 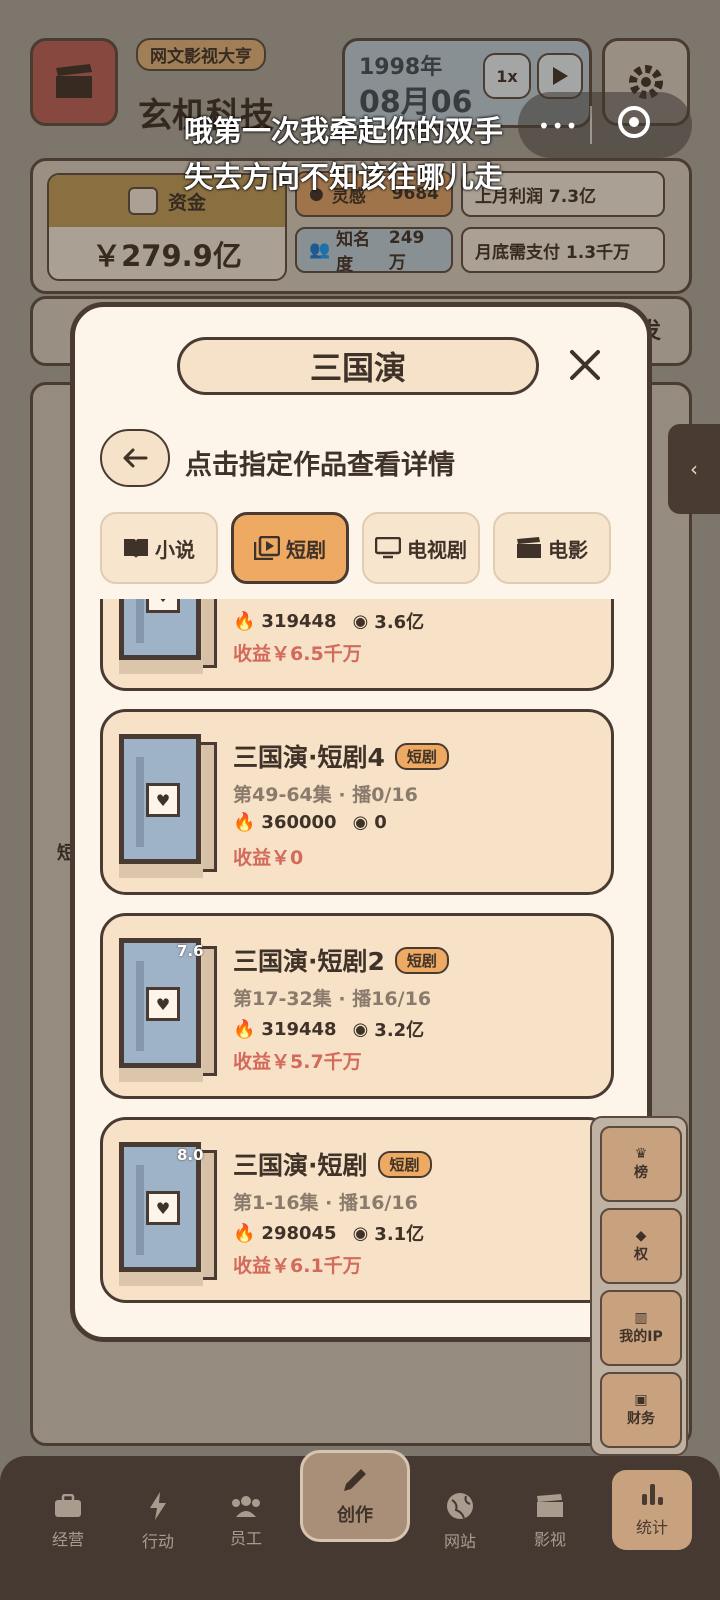 What do you see at coordinates (332, 999) in the screenshot?
I see `work-episodes: 第17-32集 · 播16/16` at bounding box center [332, 999].